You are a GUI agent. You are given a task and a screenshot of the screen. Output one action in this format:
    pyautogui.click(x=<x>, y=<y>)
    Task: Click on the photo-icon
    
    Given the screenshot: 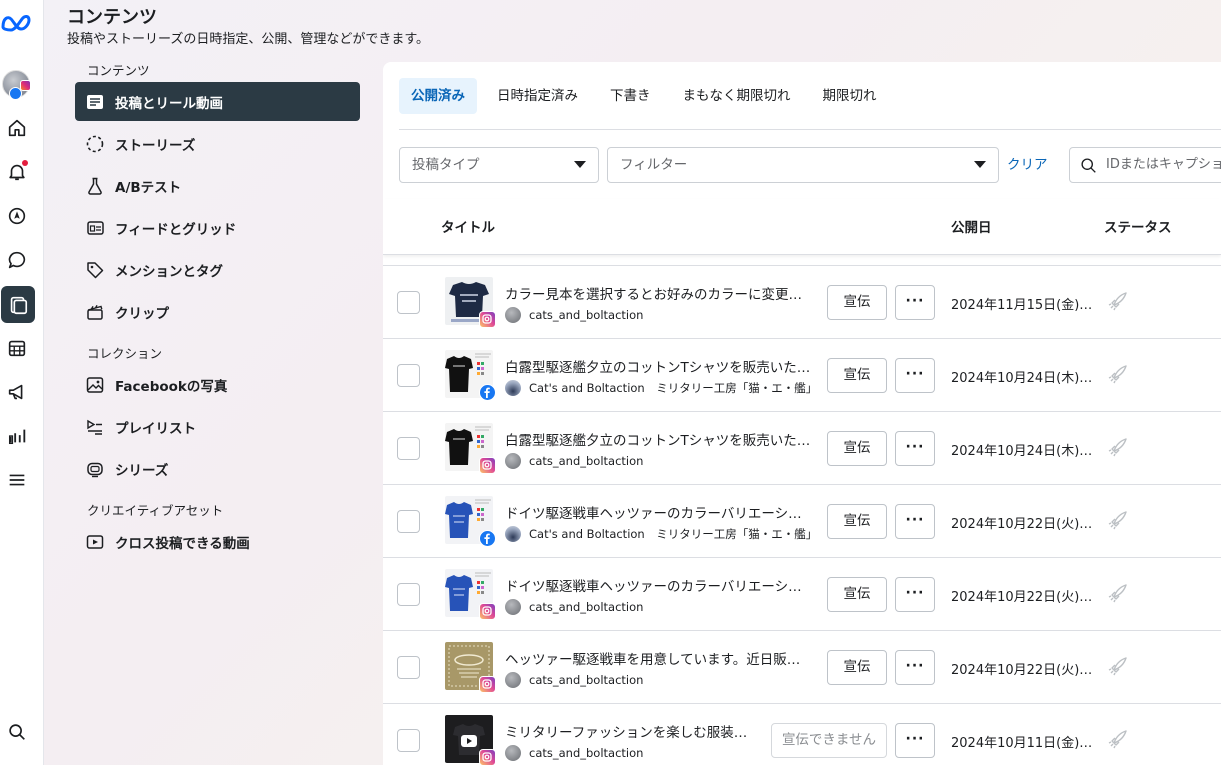 What is the action you would take?
    pyautogui.click(x=95, y=385)
    